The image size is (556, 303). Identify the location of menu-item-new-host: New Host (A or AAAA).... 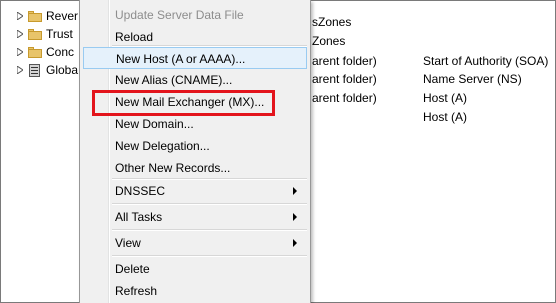
(195, 58).